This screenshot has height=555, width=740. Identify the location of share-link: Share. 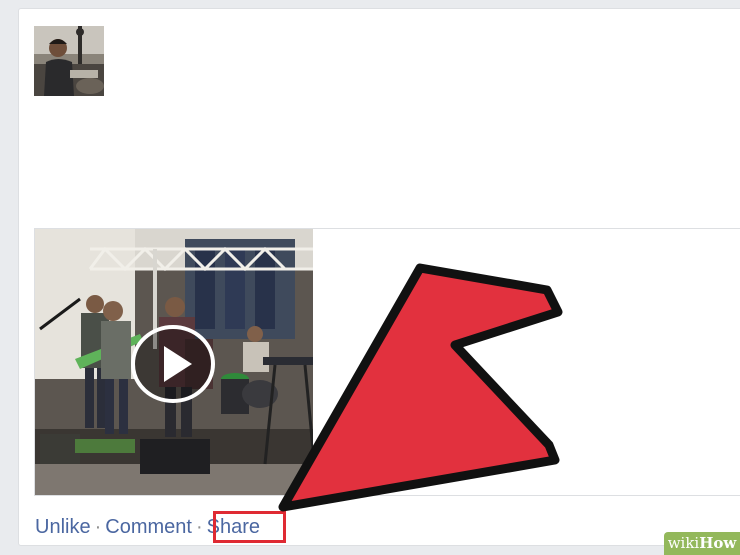
(233, 527).